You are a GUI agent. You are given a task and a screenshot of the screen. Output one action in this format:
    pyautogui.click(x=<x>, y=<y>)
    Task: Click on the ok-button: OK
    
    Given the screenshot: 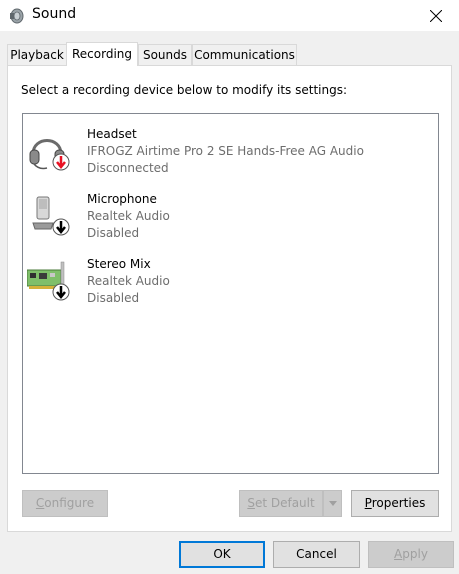 What is the action you would take?
    pyautogui.click(x=222, y=554)
    